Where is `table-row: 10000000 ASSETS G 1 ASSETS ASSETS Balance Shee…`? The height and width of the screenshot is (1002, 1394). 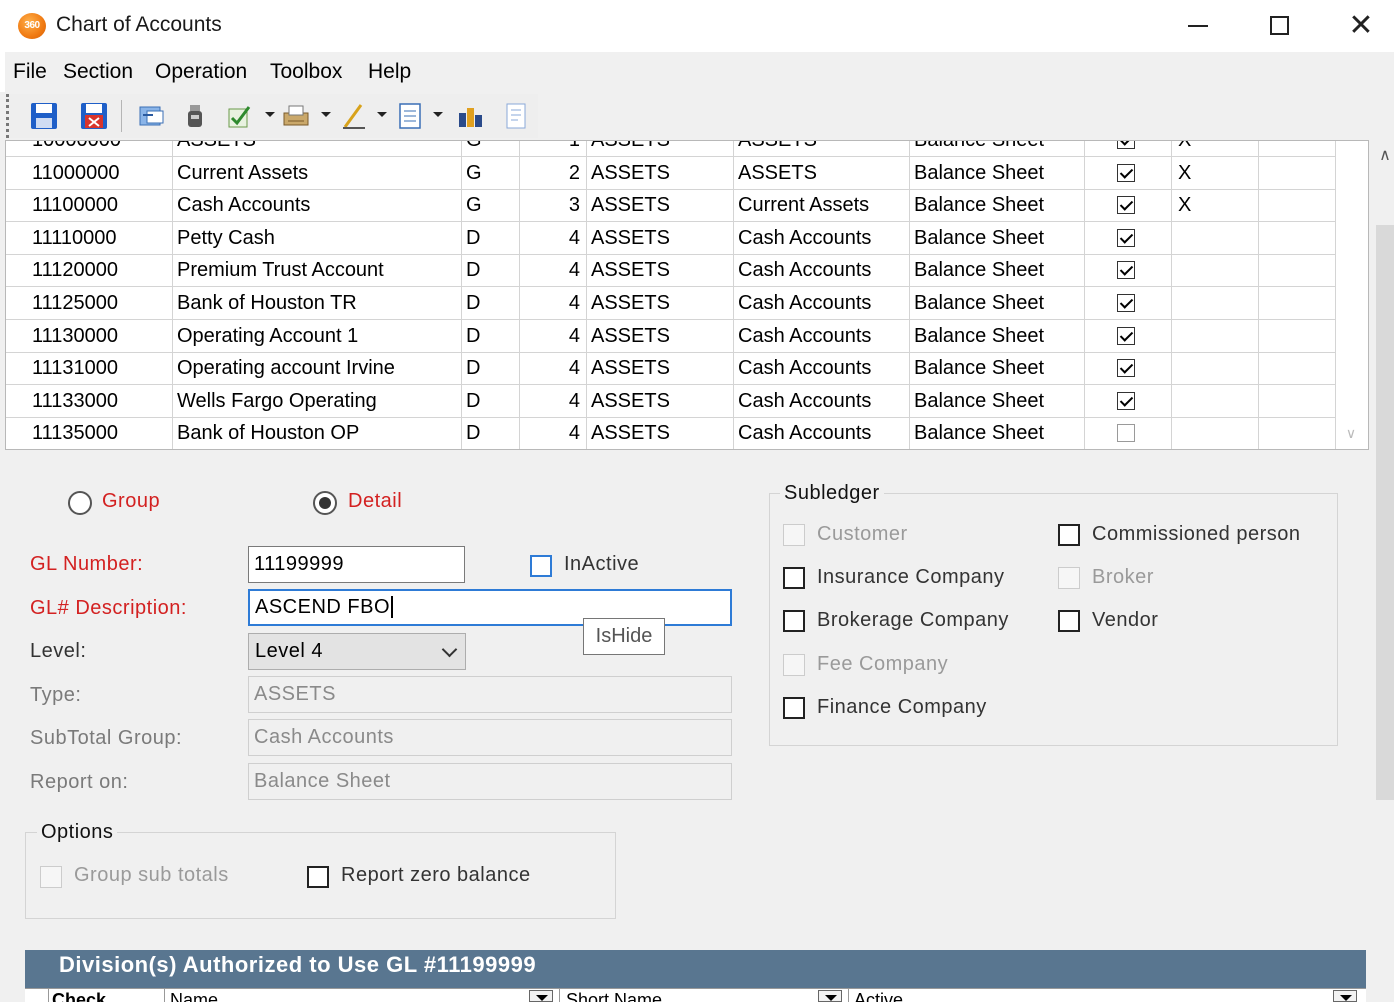 table-row: 10000000 ASSETS G 1 ASSETS ASSETS Balance Shee… is located at coordinates (671, 149).